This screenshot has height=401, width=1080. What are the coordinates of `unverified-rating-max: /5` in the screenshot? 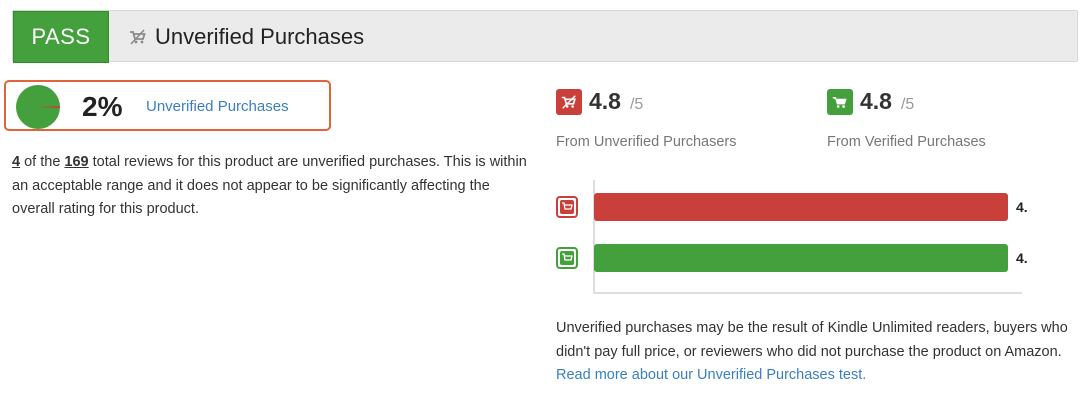 It's located at (636, 104).